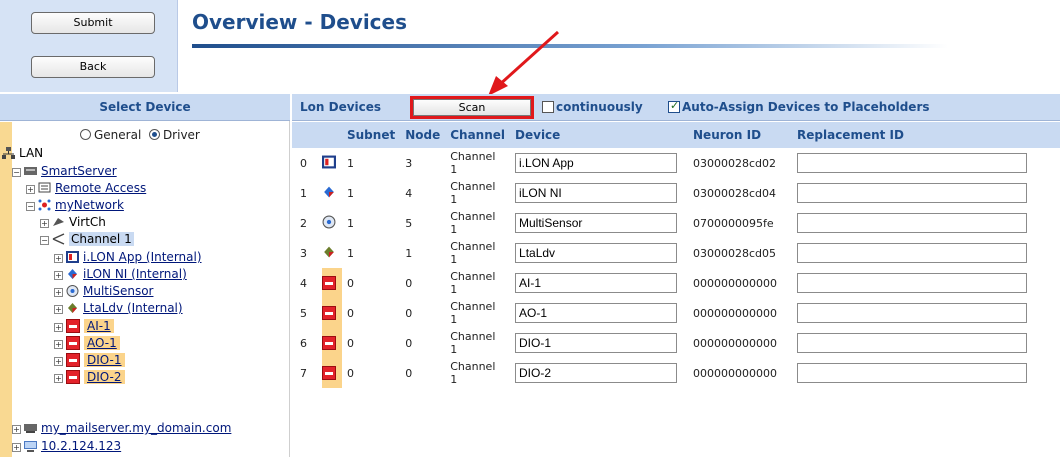 The width and height of the screenshot is (1060, 457). Describe the element at coordinates (110, 135) in the screenshot. I see `radio-general: General` at that location.